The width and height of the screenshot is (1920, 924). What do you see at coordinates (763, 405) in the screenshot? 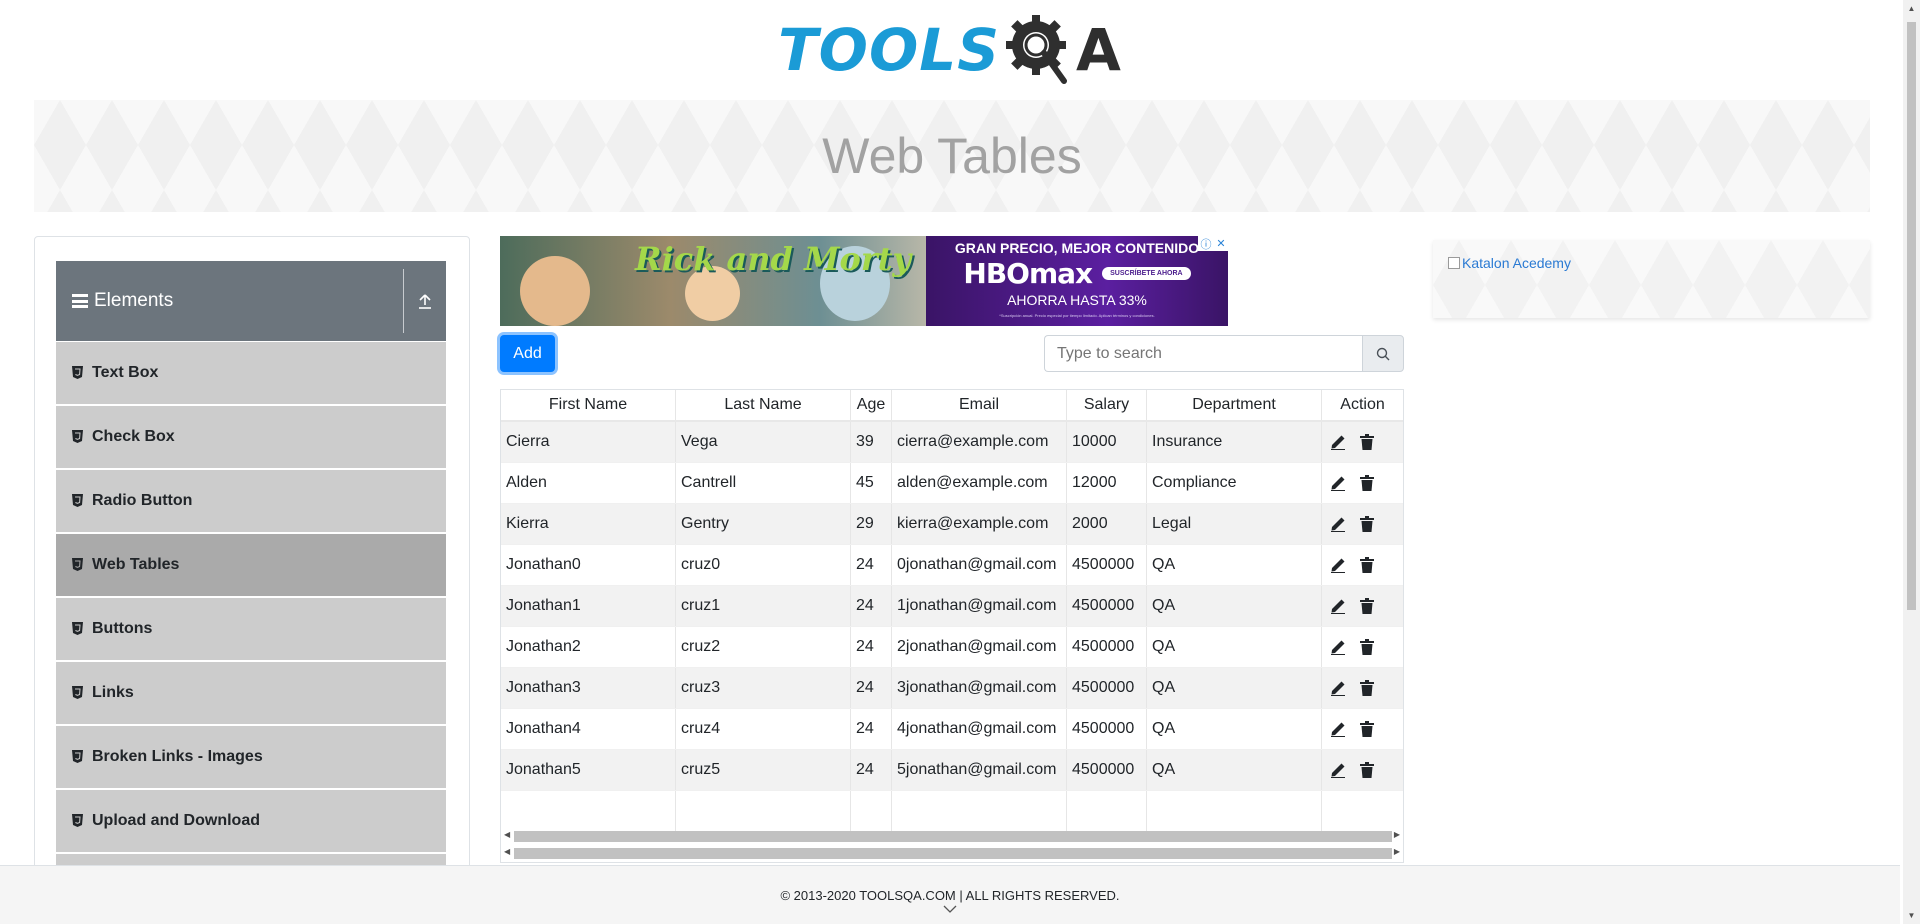
I see `column-header-last-name: Last Name` at bounding box center [763, 405].